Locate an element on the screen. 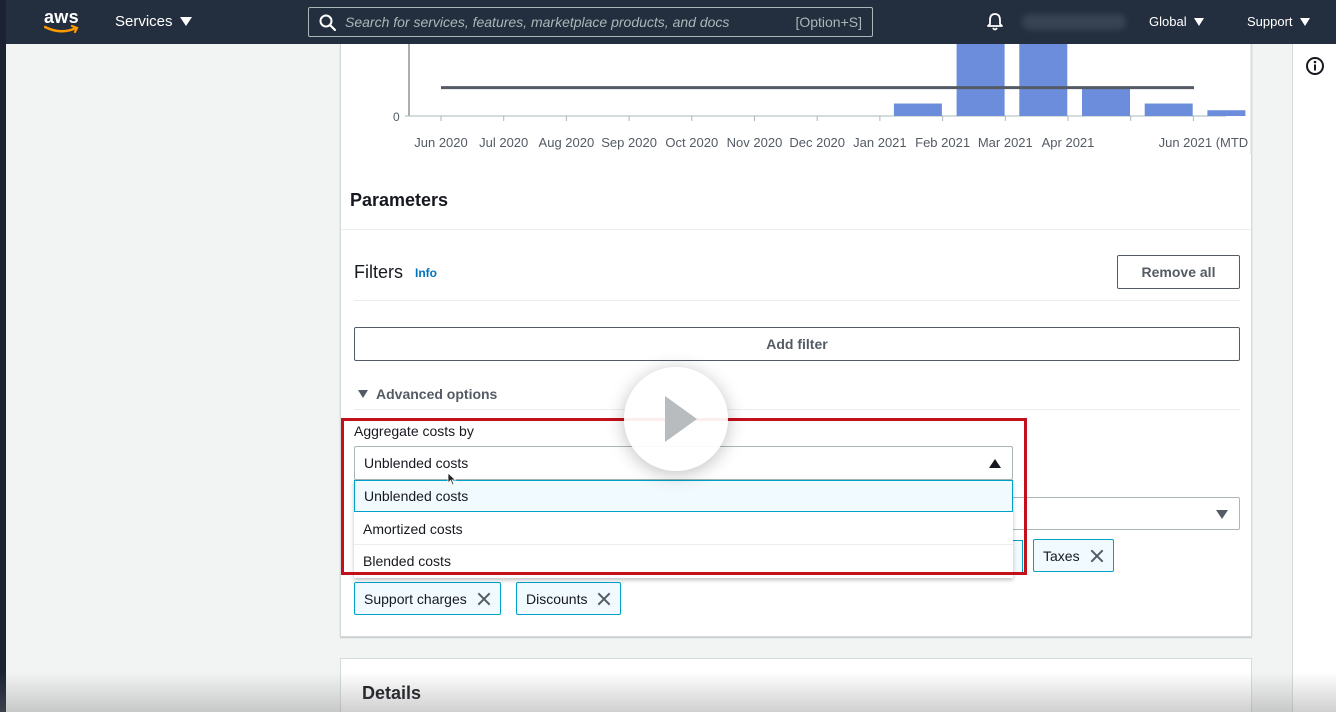  details-card: Details is located at coordinates (796, 685).